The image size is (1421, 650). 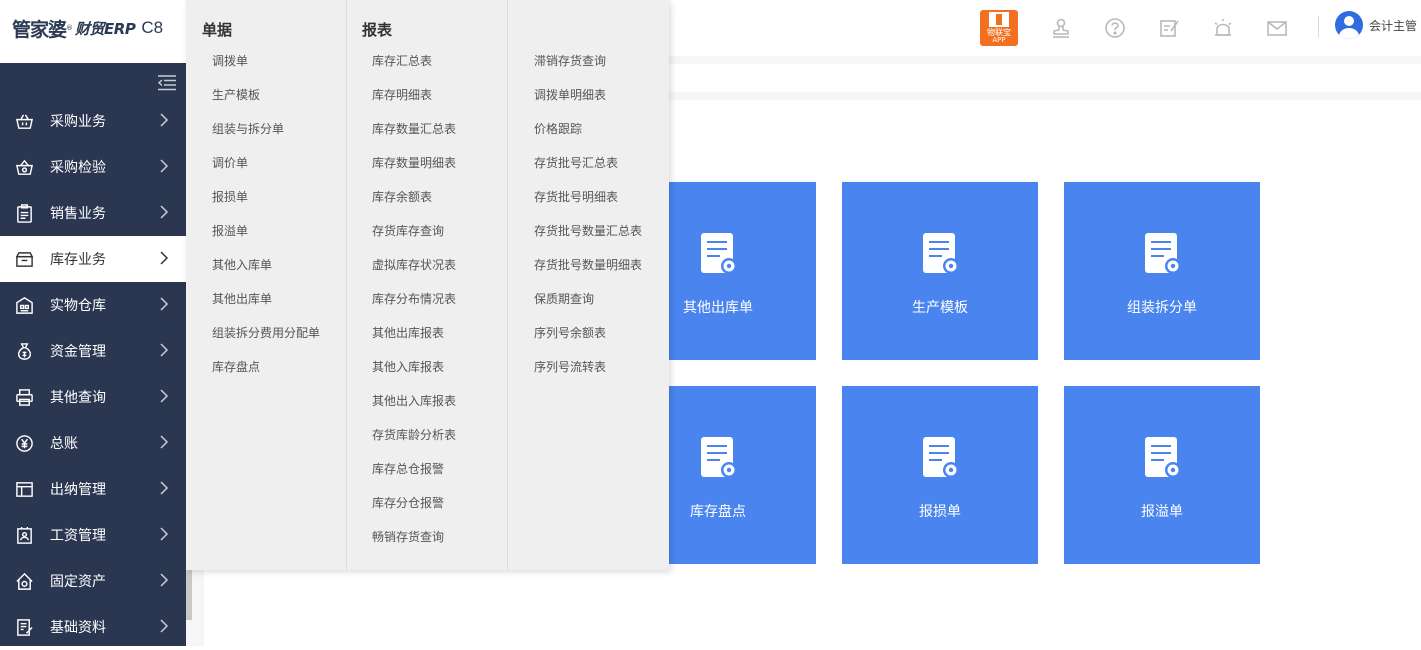 I want to click on flyout-item: 其他出库单, so click(x=266, y=299).